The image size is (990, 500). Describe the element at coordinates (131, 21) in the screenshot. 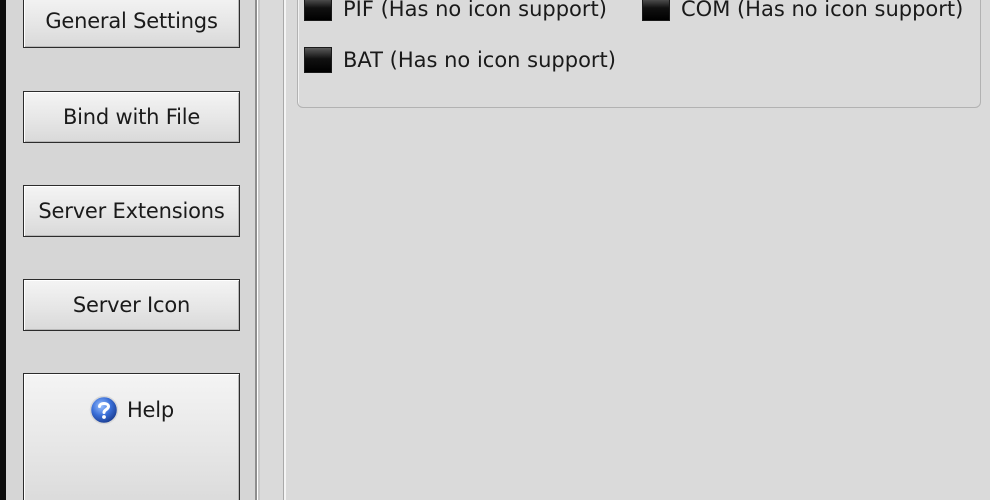

I see `general-settings-label: General Settings` at that location.